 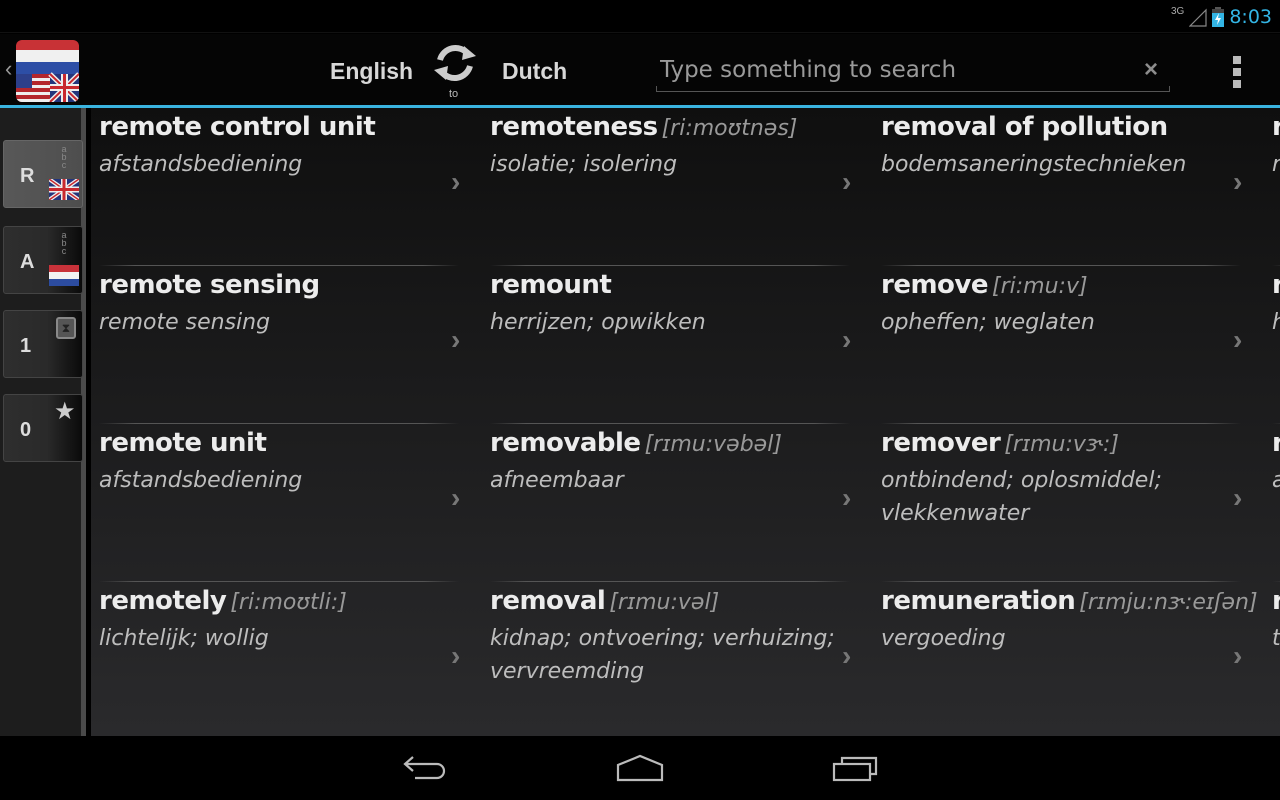 I want to click on english-alphabet-icon: abc, so click(x=64, y=157).